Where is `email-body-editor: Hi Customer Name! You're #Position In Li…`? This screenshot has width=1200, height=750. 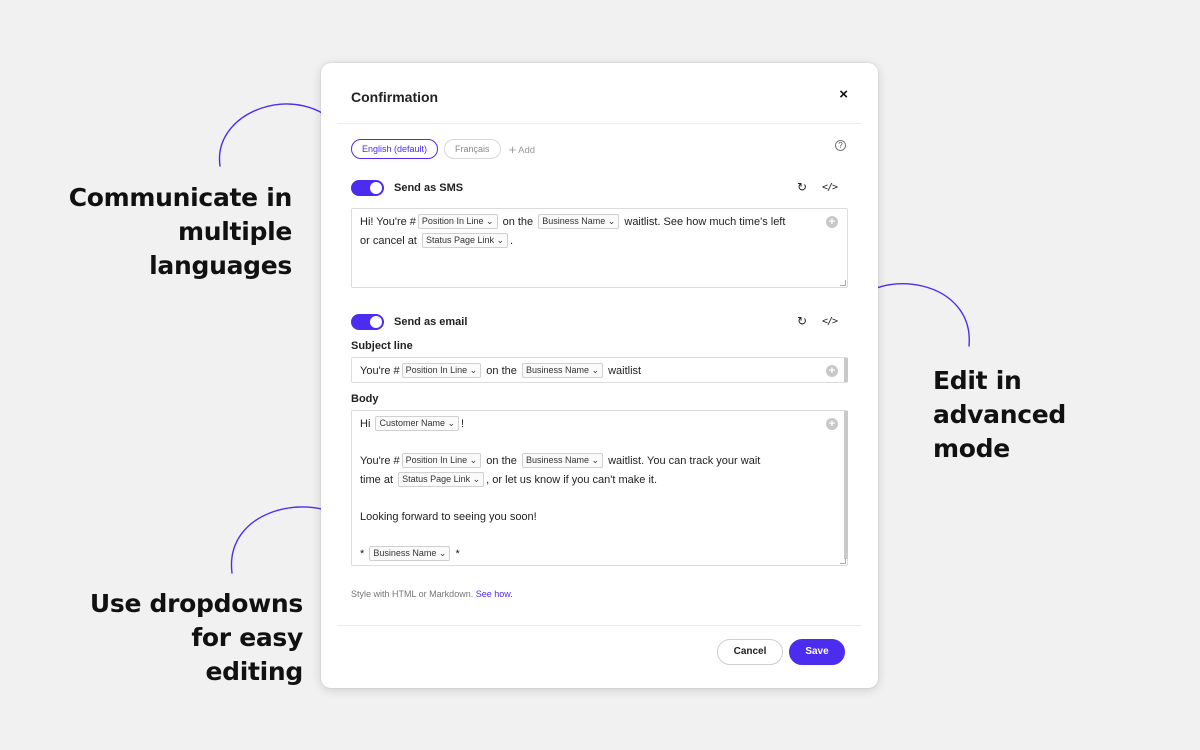 email-body-editor: Hi Customer Name! You're #Position In Li… is located at coordinates (599, 488).